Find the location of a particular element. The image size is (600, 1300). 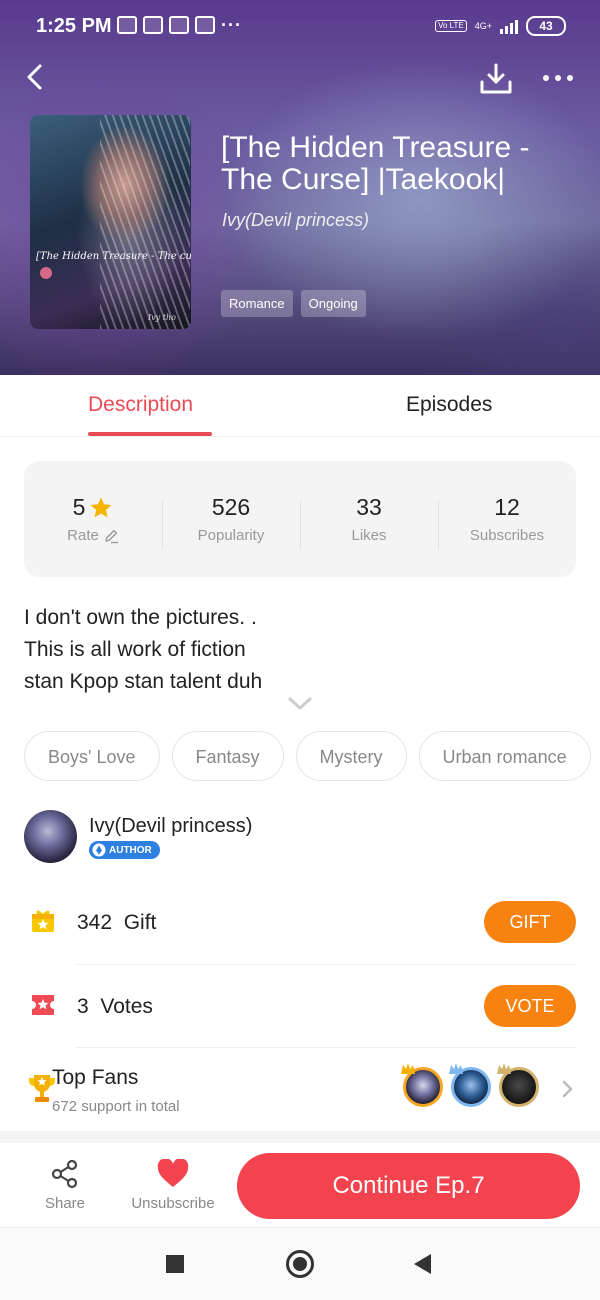

signal-icon is located at coordinates (509, 26).